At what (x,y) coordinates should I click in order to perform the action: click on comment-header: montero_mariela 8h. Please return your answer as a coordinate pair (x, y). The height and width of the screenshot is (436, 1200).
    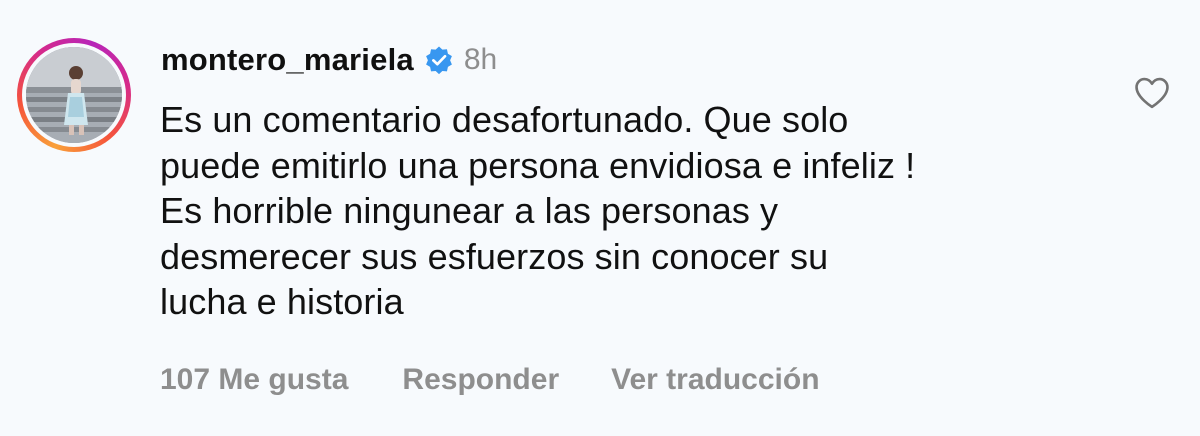
    Looking at the image, I should click on (329, 60).